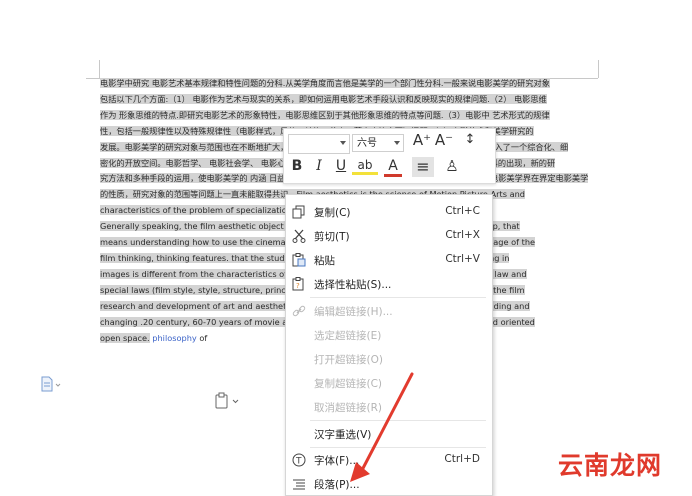  Describe the element at coordinates (319, 144) in the screenshot. I see `font-name-field` at that location.